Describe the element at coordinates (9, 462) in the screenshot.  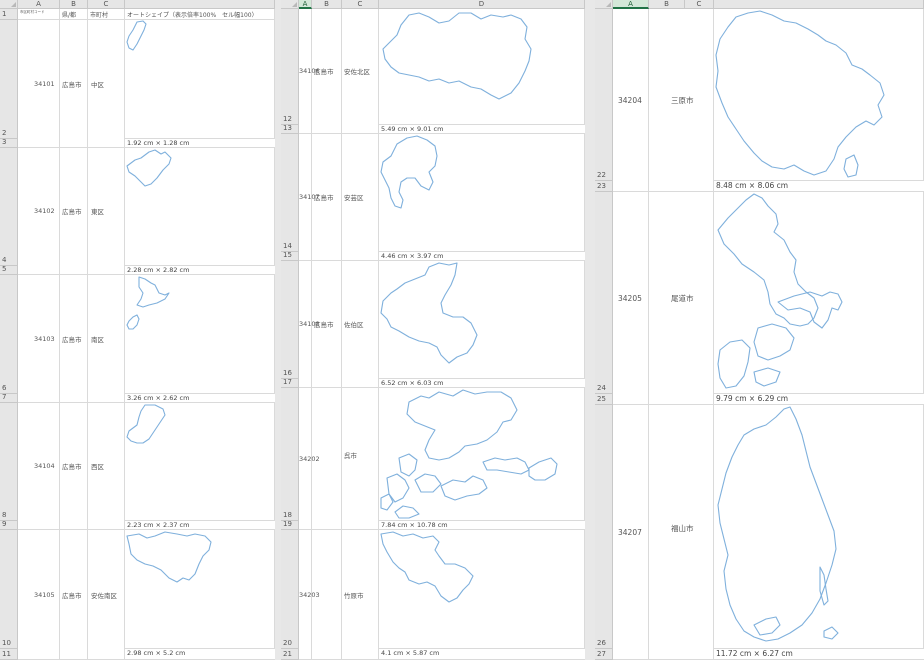
I see `row-header: 8` at that location.